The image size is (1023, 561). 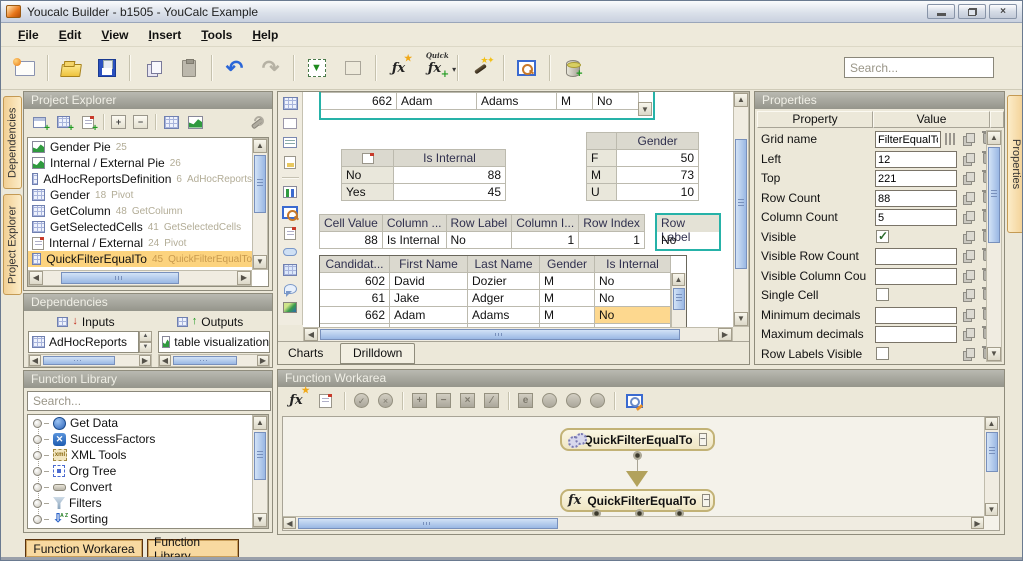 I want to click on cell: 88, so click(x=351, y=240).